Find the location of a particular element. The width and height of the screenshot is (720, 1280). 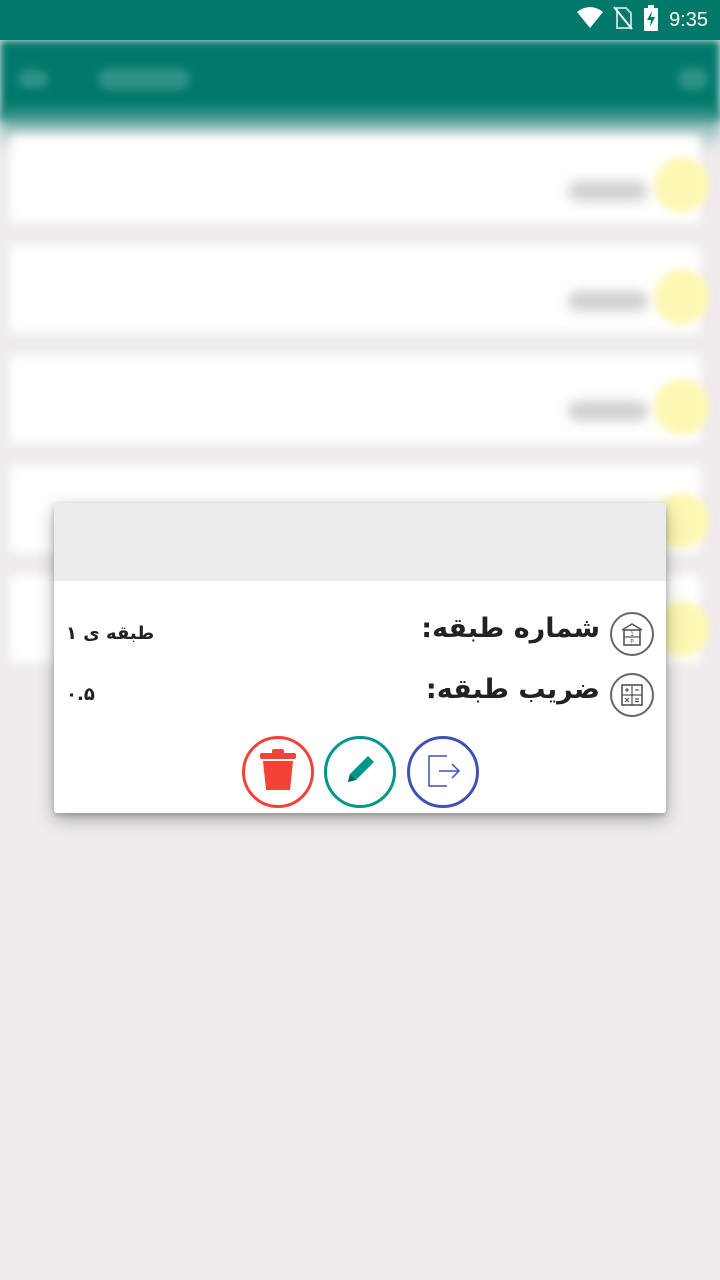

no-sim-icon is located at coordinates (623, 20).